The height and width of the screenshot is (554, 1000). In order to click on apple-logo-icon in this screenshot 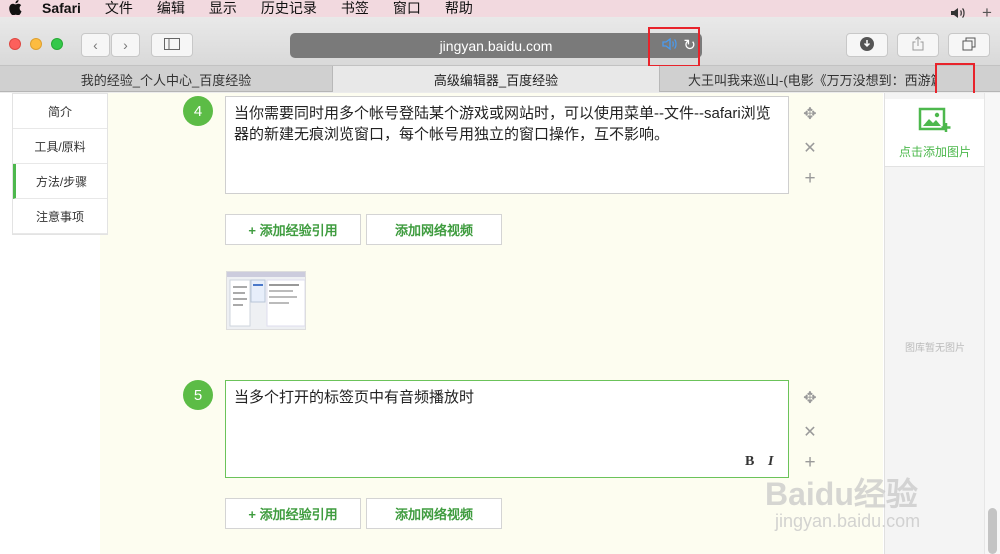, I will do `click(15, 9)`.